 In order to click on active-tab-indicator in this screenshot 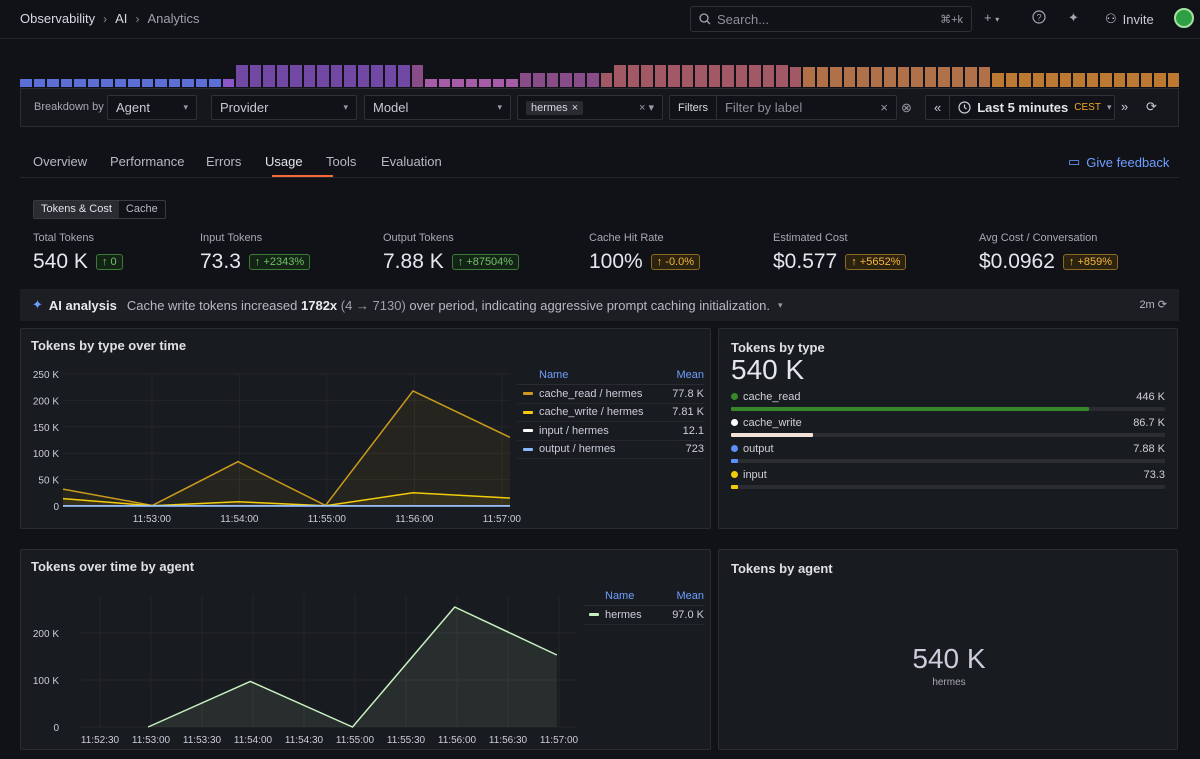, I will do `click(302, 176)`.